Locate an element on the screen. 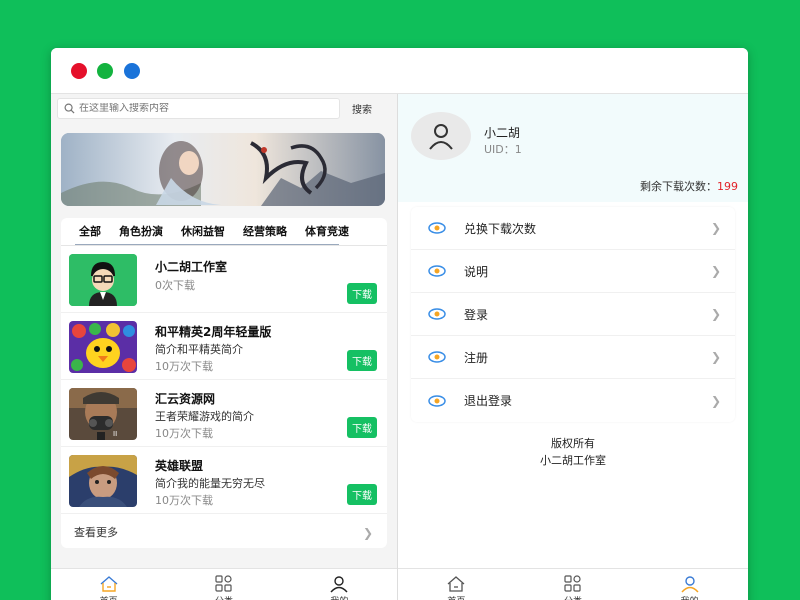 This screenshot has height=600, width=800. tab-role-play: 角色扮演 is located at coordinates (141, 231).